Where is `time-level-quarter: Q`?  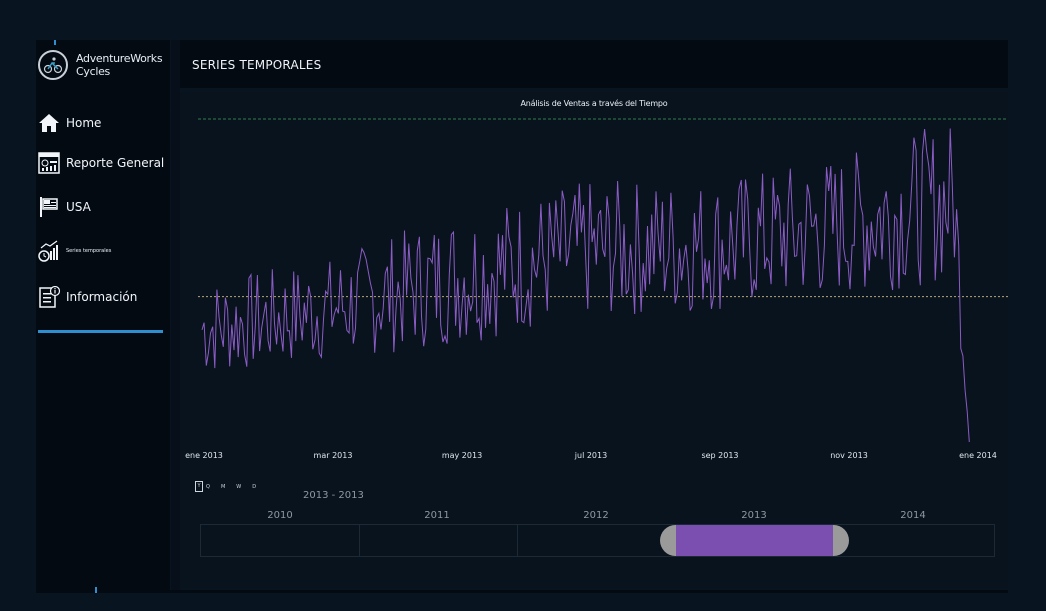 time-level-quarter: Q is located at coordinates (208, 487).